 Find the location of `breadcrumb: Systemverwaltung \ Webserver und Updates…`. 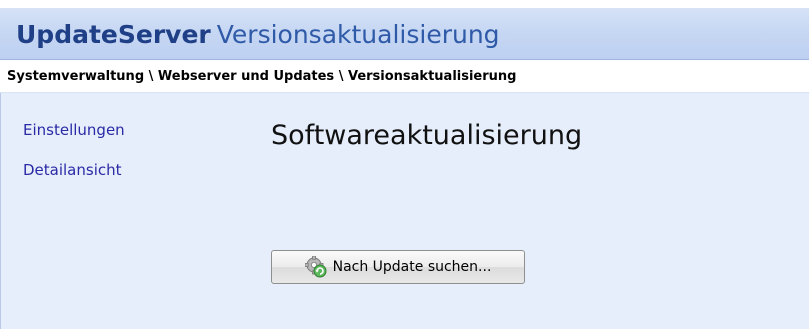

breadcrumb: Systemverwaltung \ Webserver und Updates… is located at coordinates (262, 76).